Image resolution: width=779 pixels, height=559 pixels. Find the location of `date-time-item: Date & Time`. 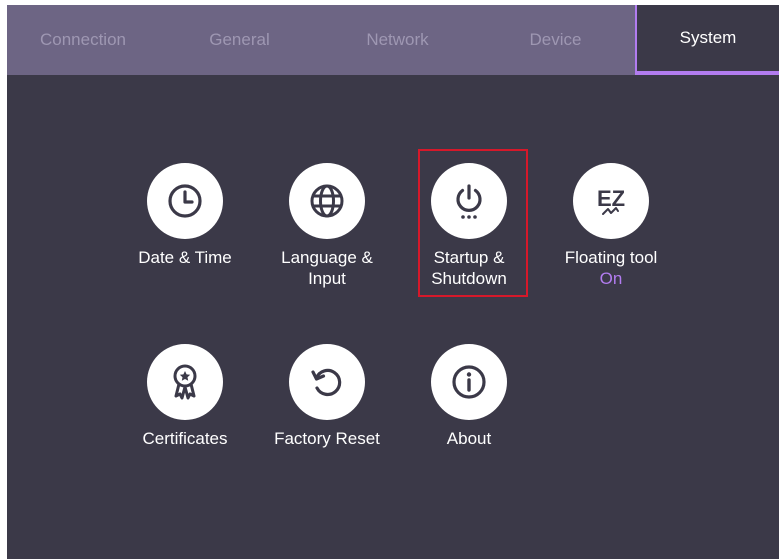

date-time-item: Date & Time is located at coordinates (185, 215).